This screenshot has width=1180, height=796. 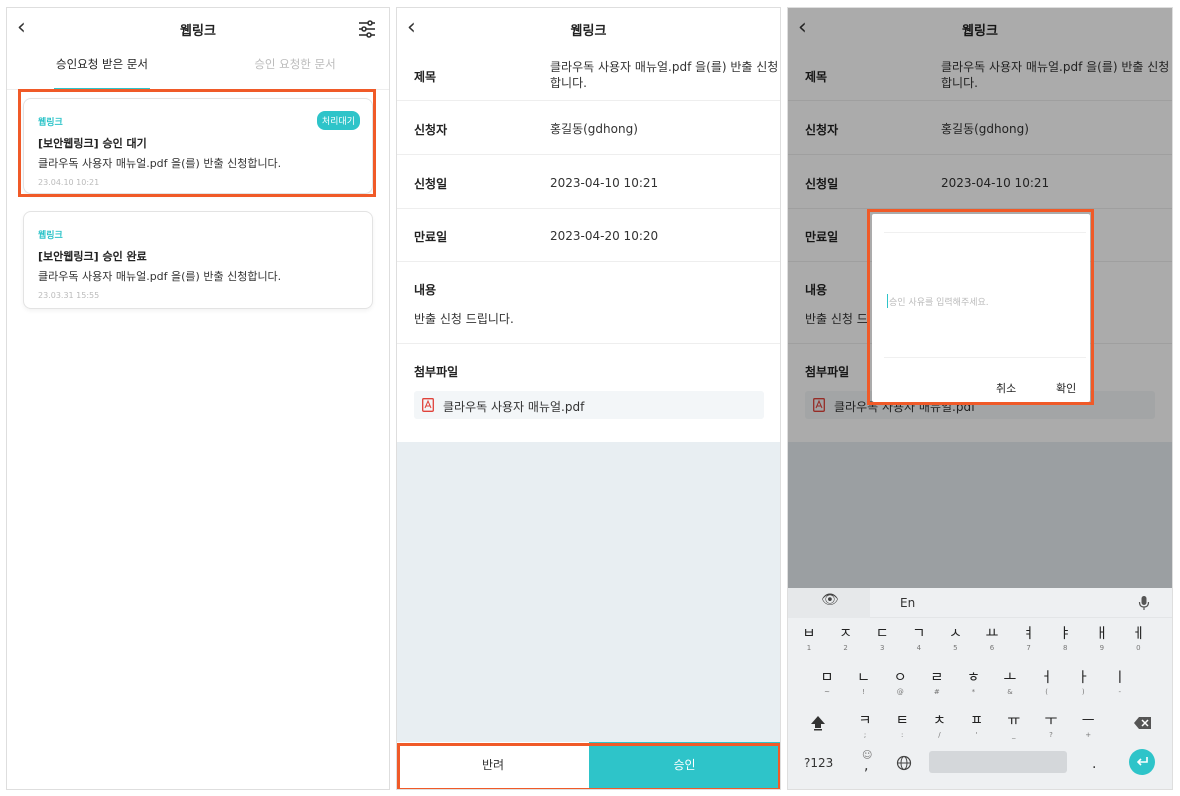 I want to click on handwriting-icon: 👁︎, so click(x=830, y=600).